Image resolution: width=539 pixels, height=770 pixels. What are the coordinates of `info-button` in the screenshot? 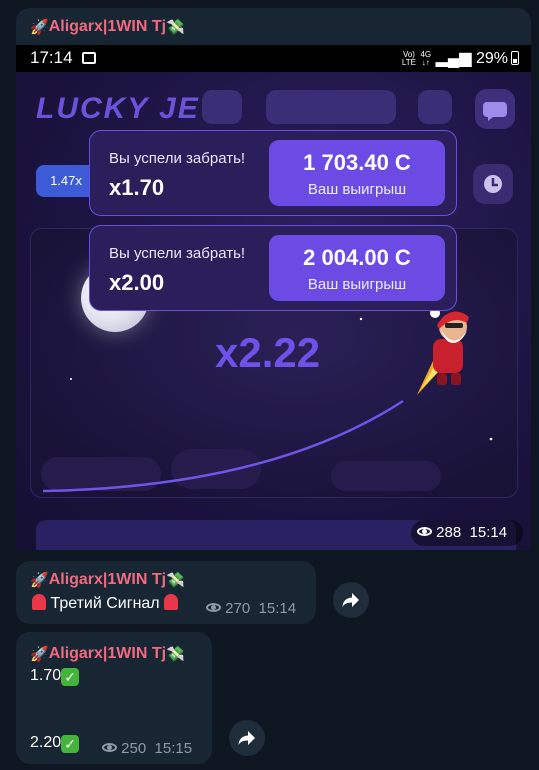 It's located at (222, 107).